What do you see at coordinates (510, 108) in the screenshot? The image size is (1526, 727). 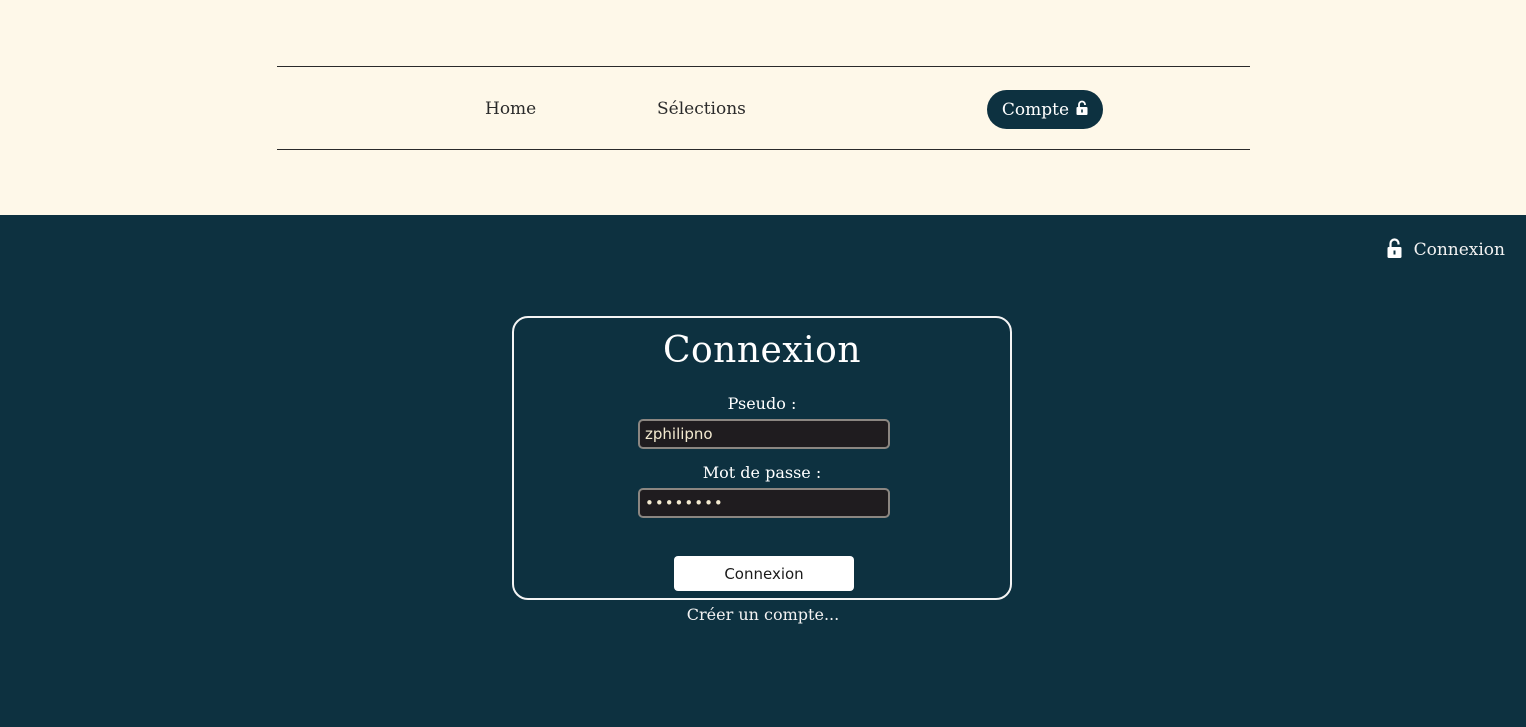 I see `nav-home-link: Home` at bounding box center [510, 108].